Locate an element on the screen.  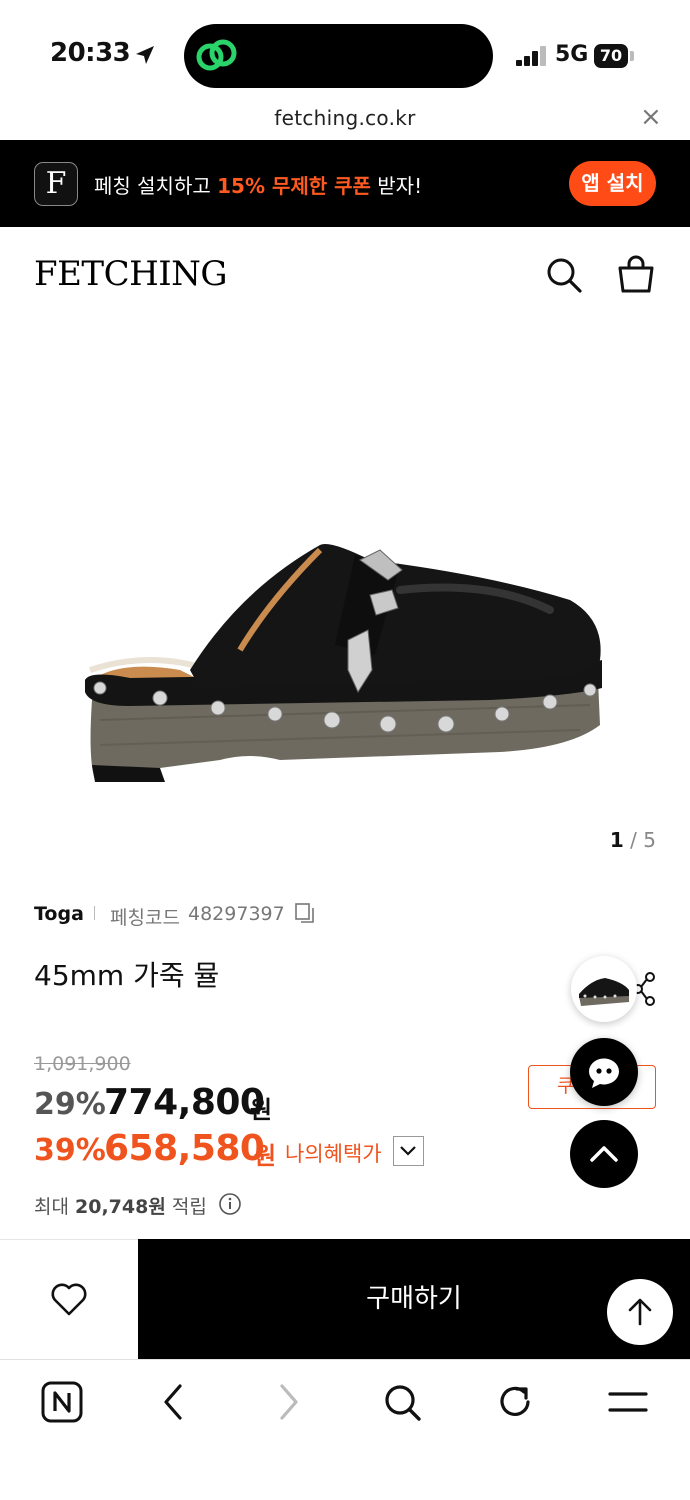
heart-icon is located at coordinates (69, 1299).